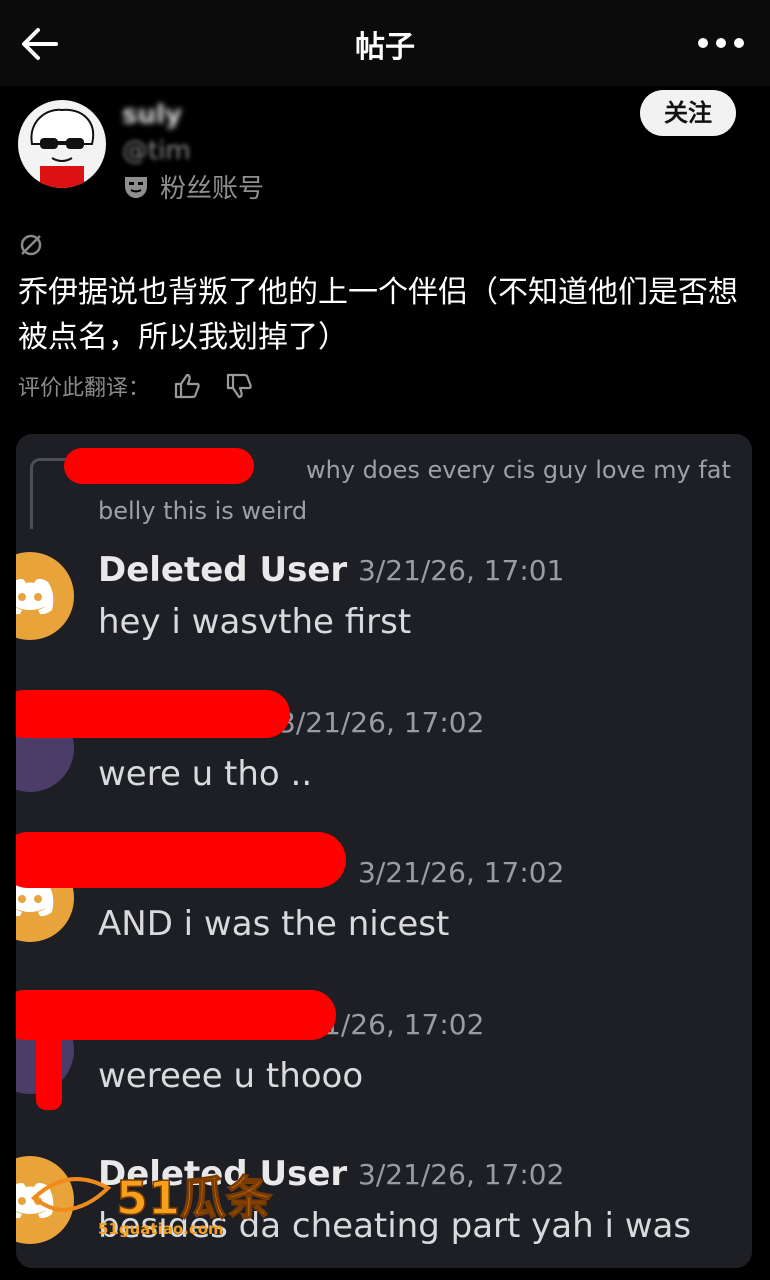 The height and width of the screenshot is (1280, 770). Describe the element at coordinates (461, 570) in the screenshot. I see `message-timestamp: 3/21/26, 17:01` at that location.